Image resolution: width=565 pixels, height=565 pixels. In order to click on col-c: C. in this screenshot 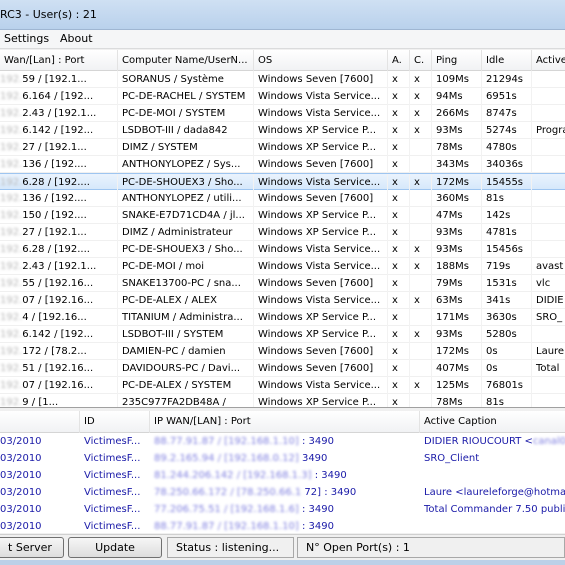, I will do `click(421, 60)`.